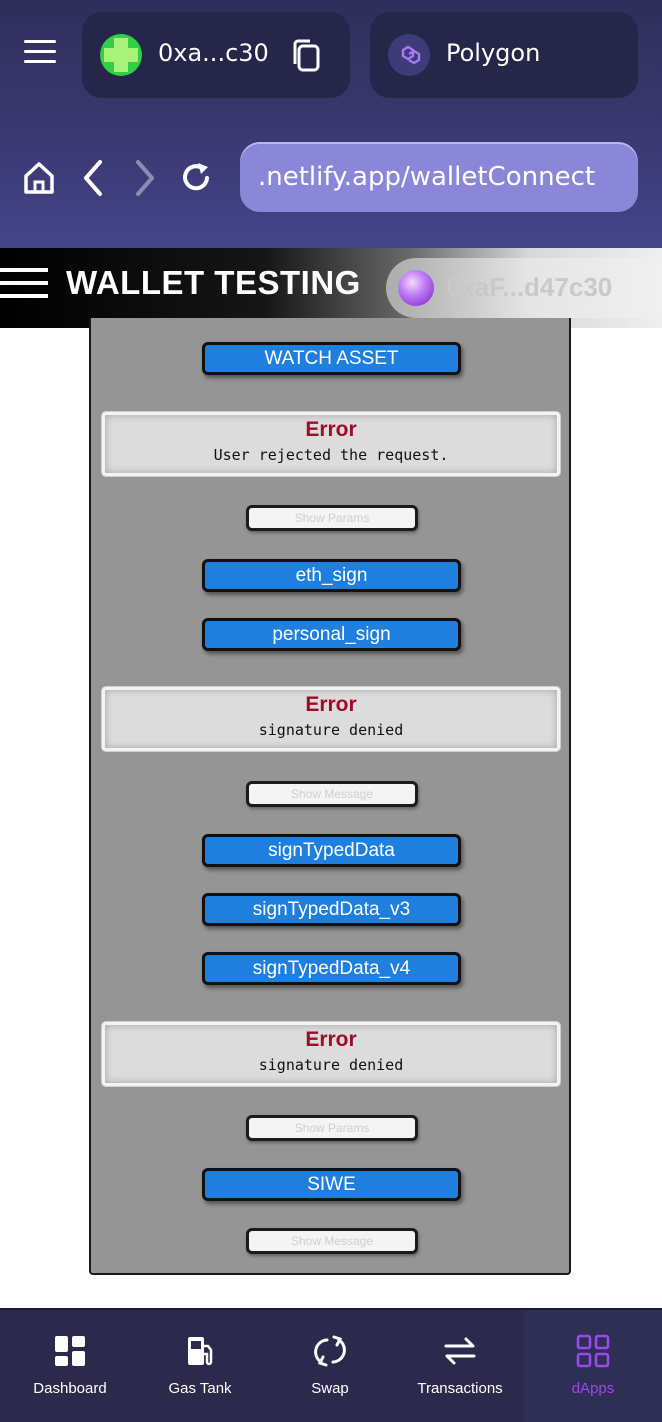 The height and width of the screenshot is (1422, 662). Describe the element at coordinates (200, 1351) in the screenshot. I see `gas-pump-icon` at that location.